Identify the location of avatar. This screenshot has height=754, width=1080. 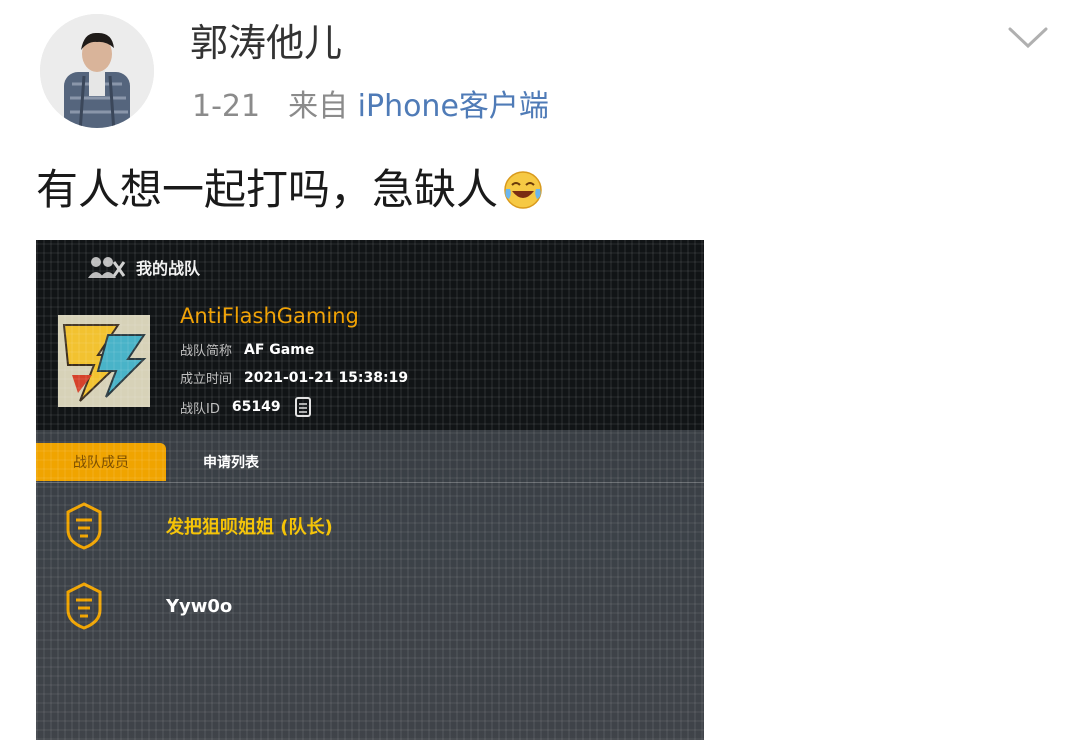
(97, 71).